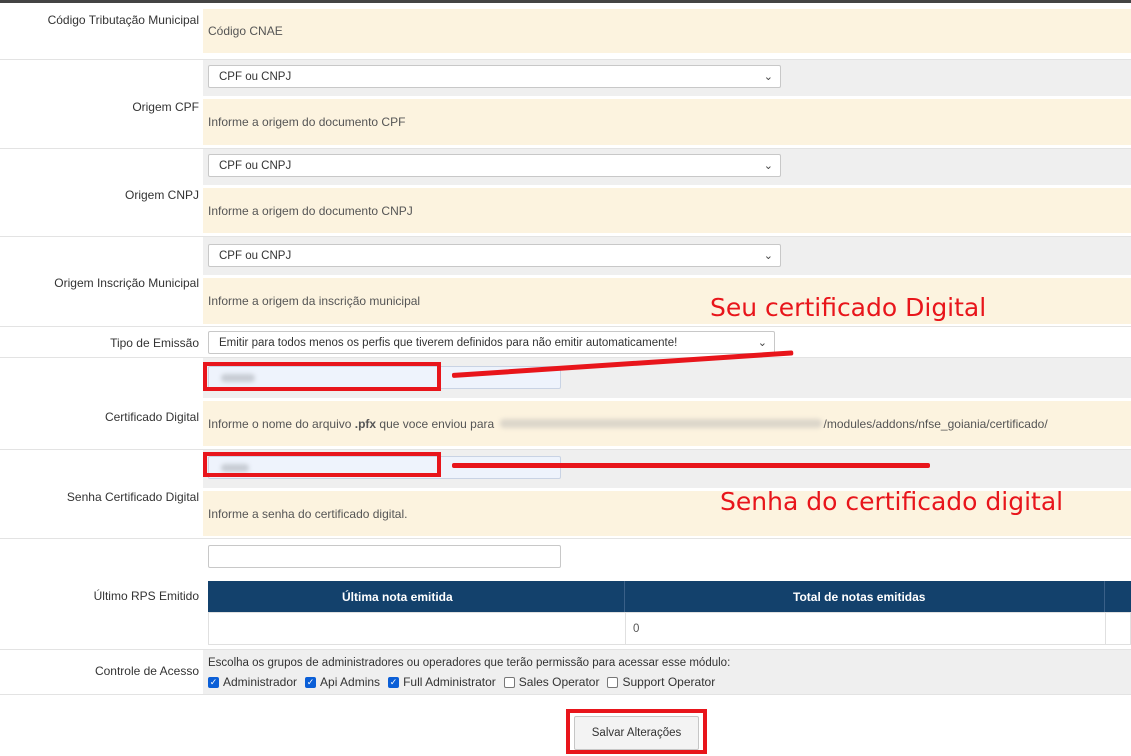  I want to click on origem-cpf-selected: CPF ou CNPJ, so click(255, 76).